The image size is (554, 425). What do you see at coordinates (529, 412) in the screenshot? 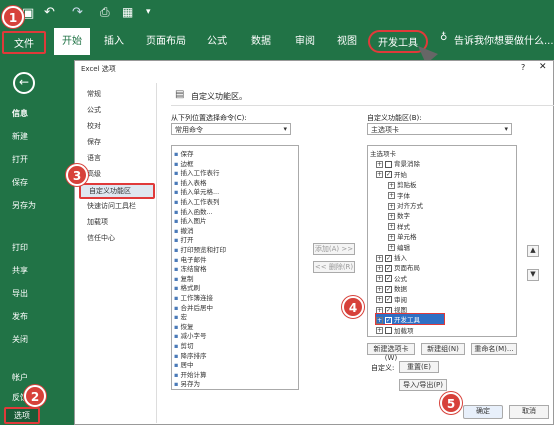
I see `cancel-button: 取消` at bounding box center [529, 412].